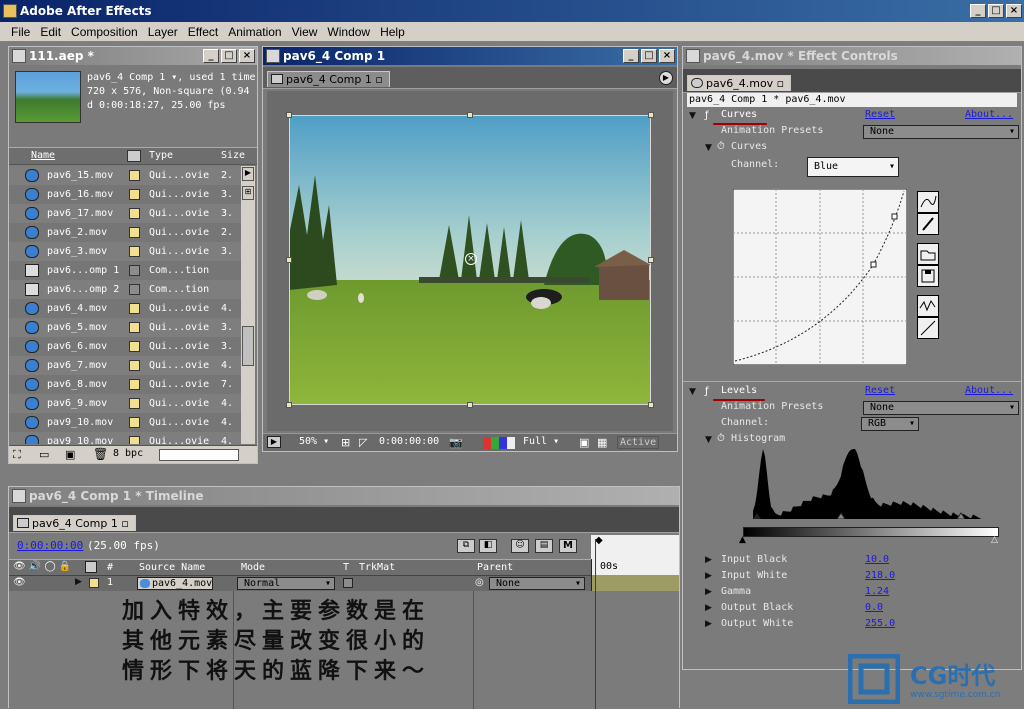 The height and width of the screenshot is (709, 1024). Describe the element at coordinates (928, 202) in the screenshot. I see `curve-tool-icon` at that location.